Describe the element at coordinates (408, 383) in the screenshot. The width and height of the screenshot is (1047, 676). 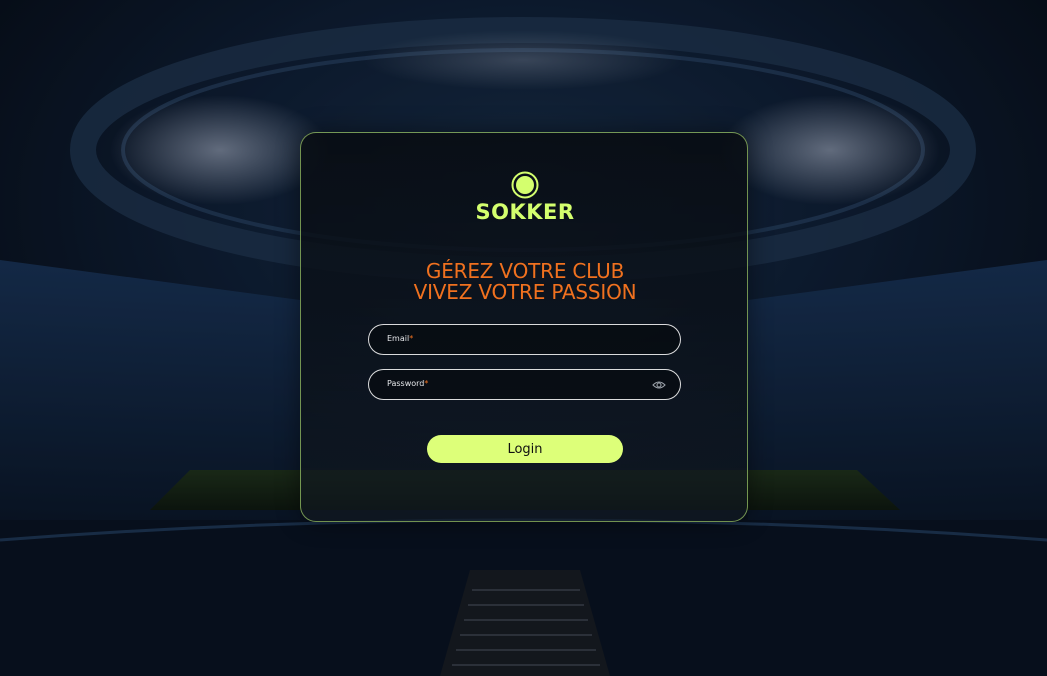
I see `password-label: Password*` at that location.